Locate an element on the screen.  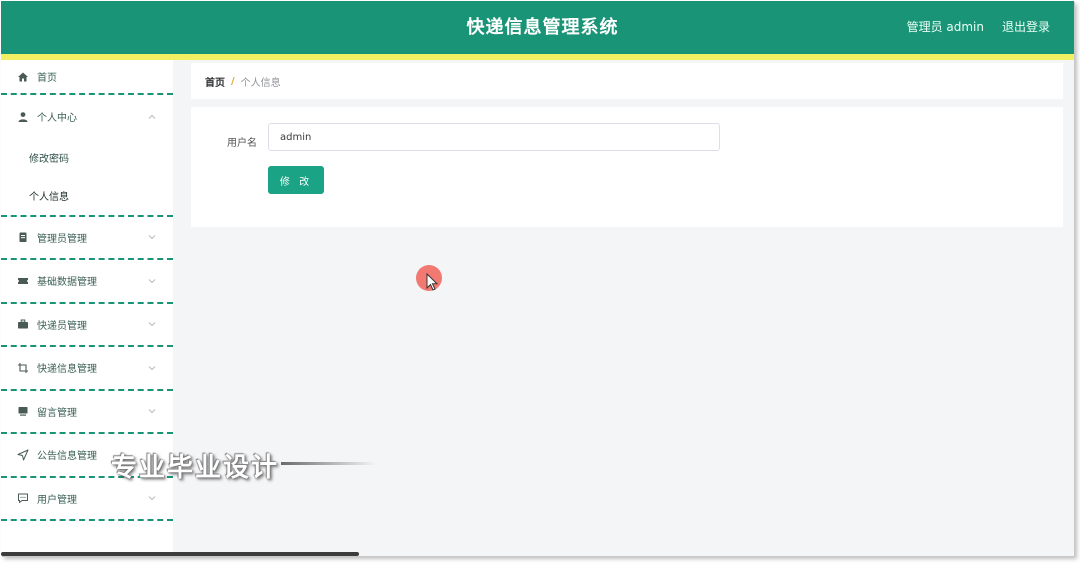
sidebar-item-label: 个人信息 is located at coordinates (49, 197).